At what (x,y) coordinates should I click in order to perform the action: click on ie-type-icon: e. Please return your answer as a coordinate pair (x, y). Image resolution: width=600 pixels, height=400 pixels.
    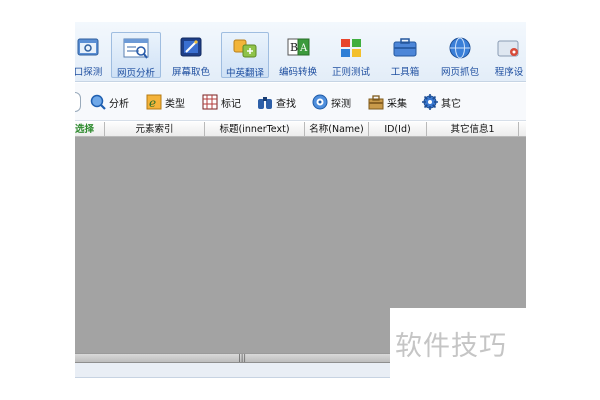
    Looking at the image, I should click on (154, 102).